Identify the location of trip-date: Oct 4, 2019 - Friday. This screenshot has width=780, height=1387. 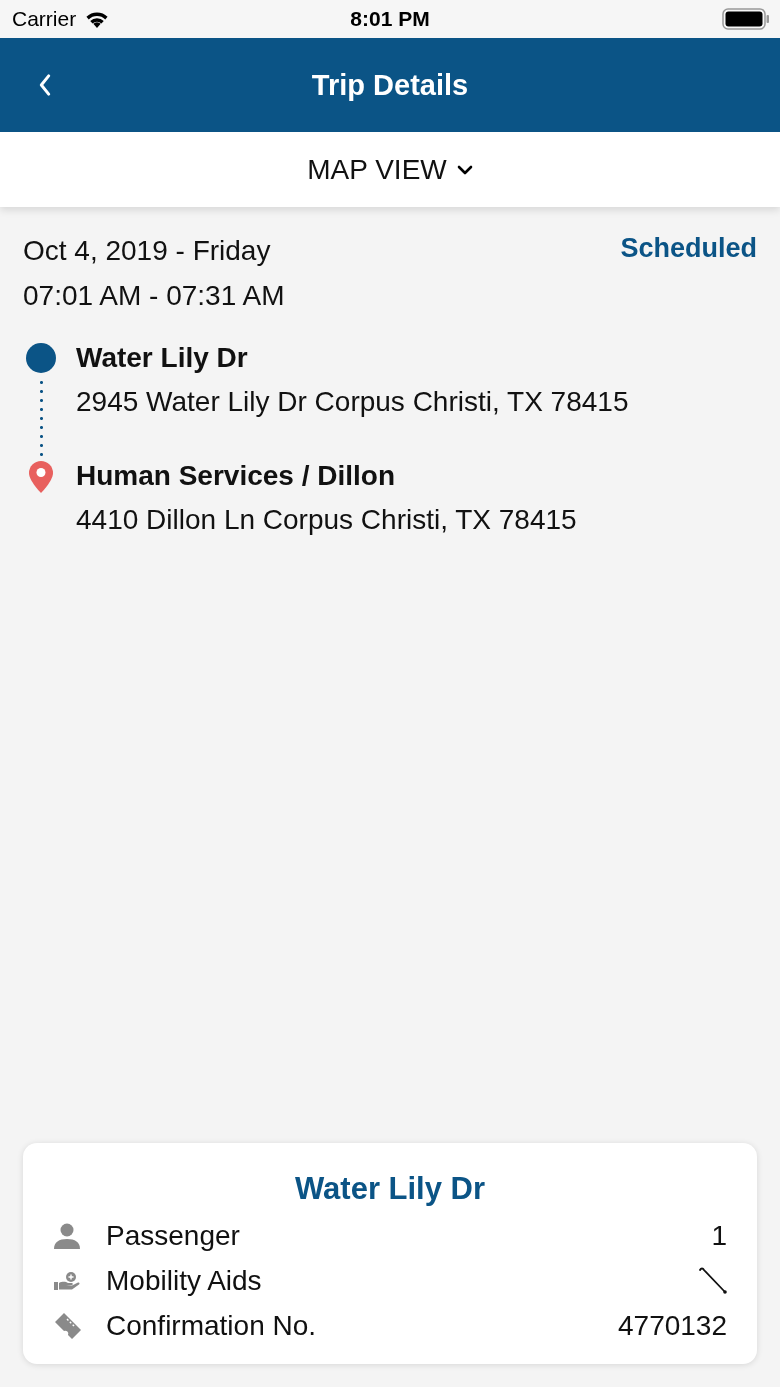
(147, 251).